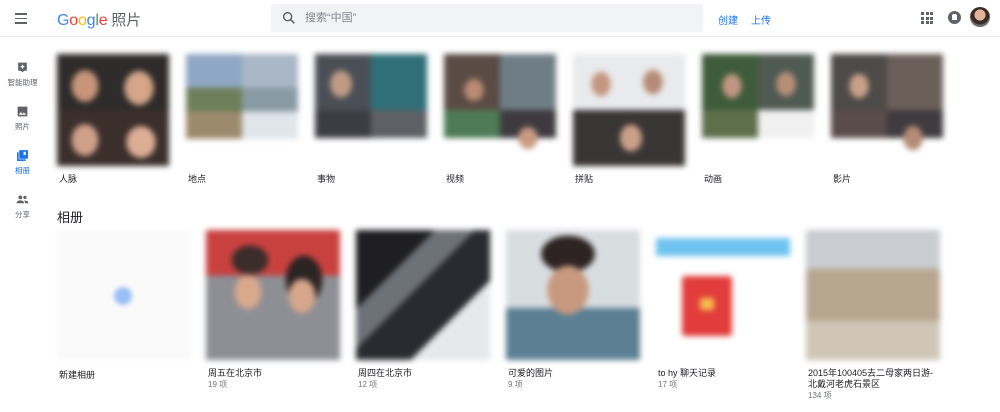 This screenshot has height=412, width=1000. I want to click on album-card: 2015年100405去二母家两日游-北戴河老虎石景区 134 项, so click(873, 315).